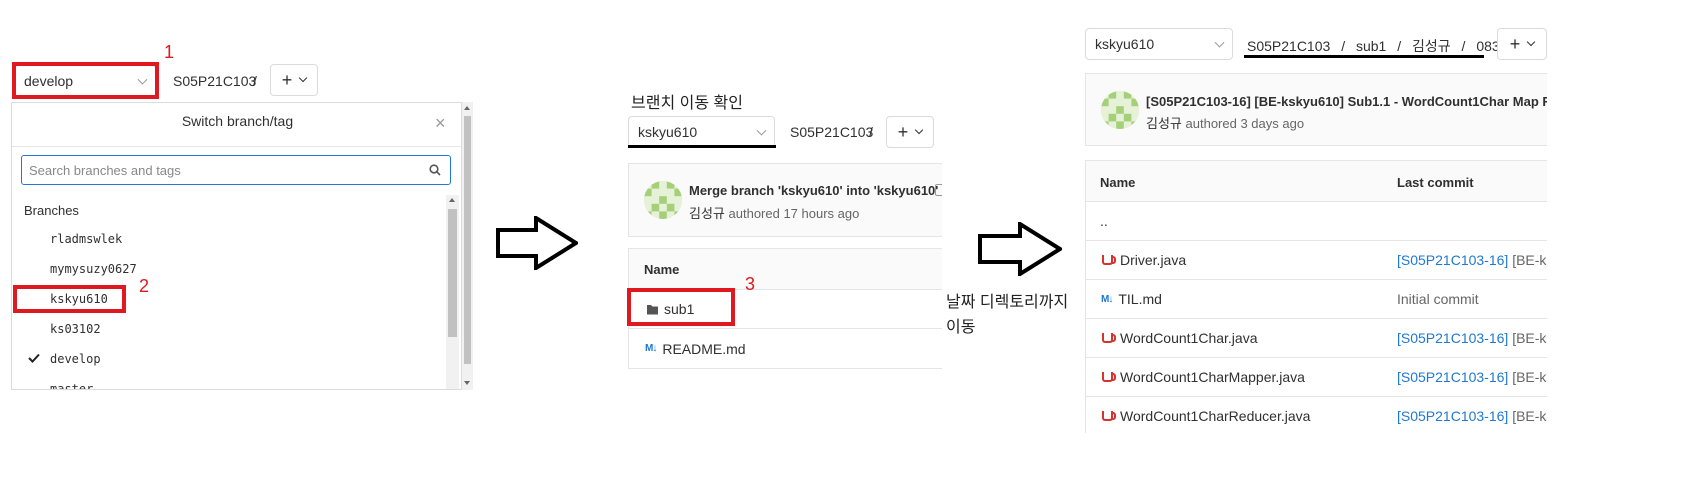  What do you see at coordinates (1371, 46) in the screenshot?
I see `breadcrumb-sub1: sub1` at bounding box center [1371, 46].